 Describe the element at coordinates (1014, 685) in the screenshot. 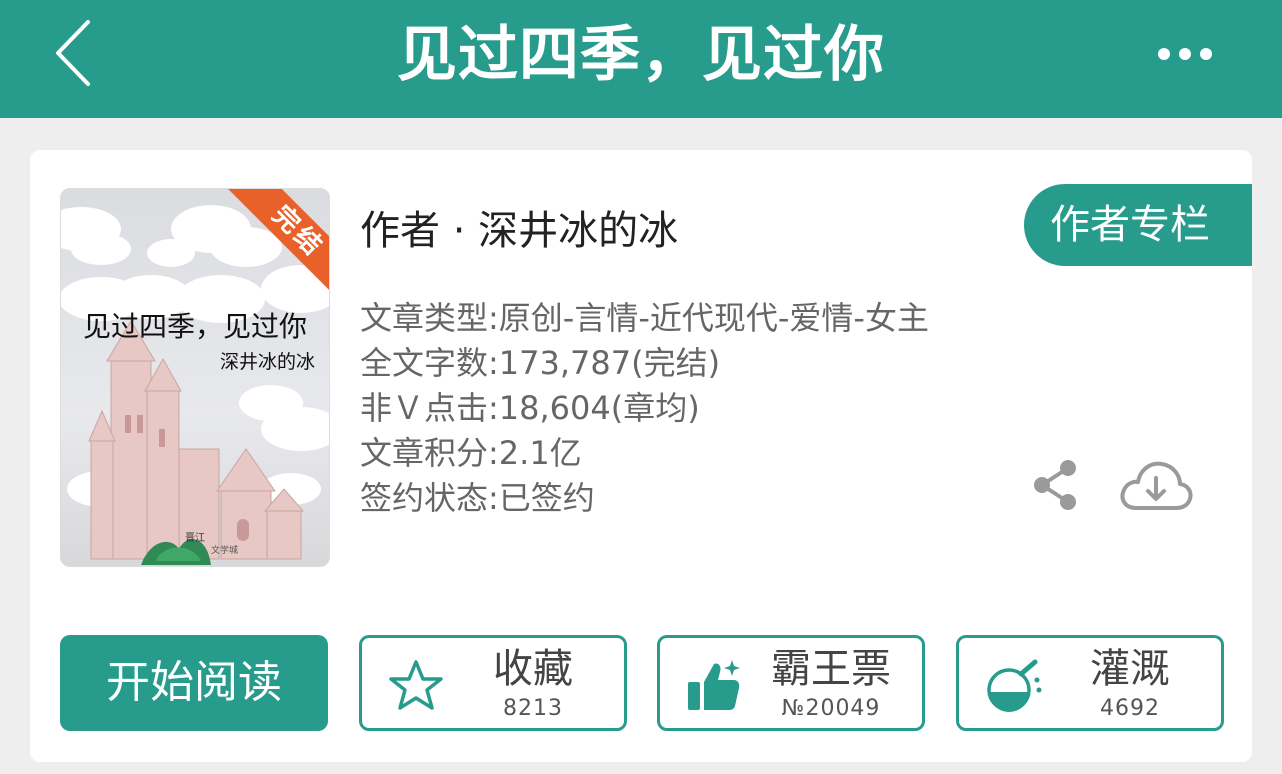

I see `watering-flask-icon` at that location.